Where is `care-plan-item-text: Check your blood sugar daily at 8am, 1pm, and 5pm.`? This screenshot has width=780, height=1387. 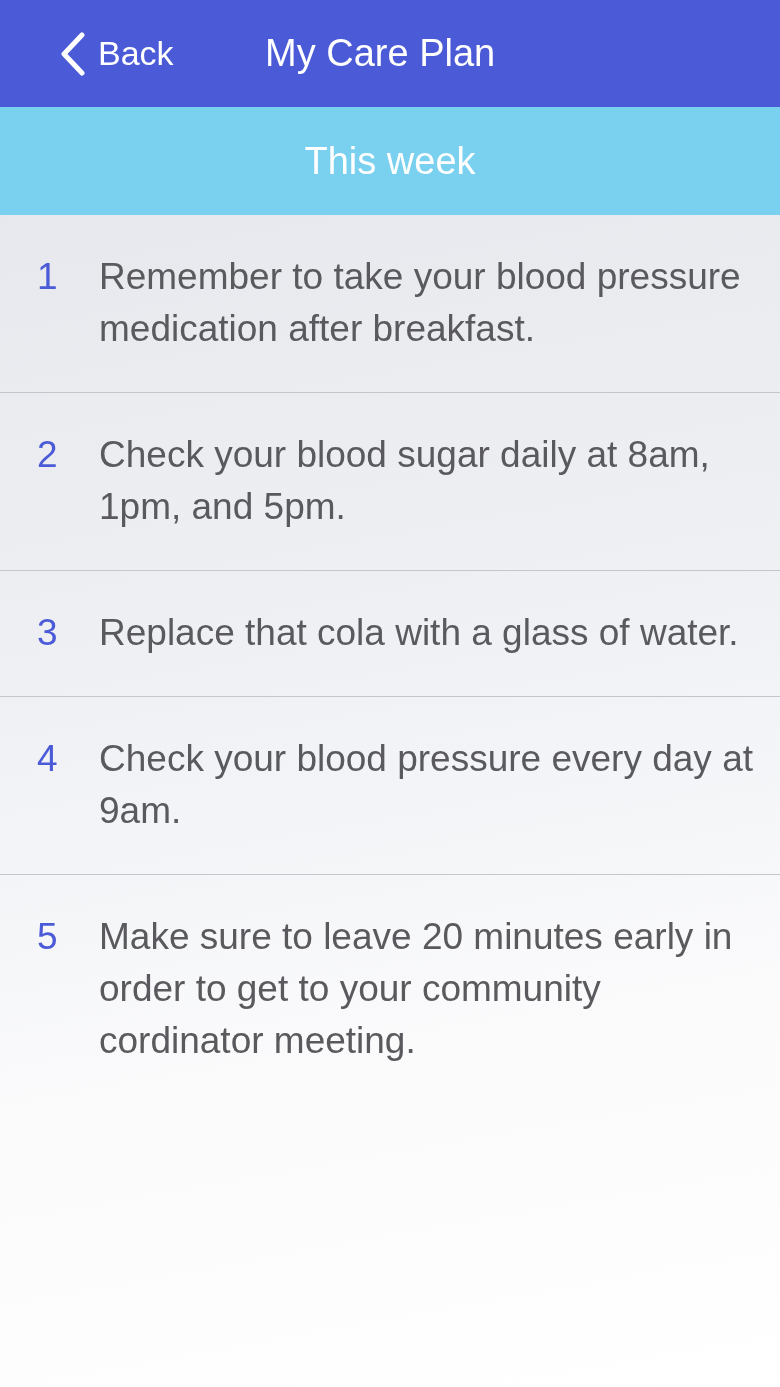
care-plan-item-text: Check your blood sugar daily at 8am, 1pm, and 5pm. is located at coordinates (405, 481).